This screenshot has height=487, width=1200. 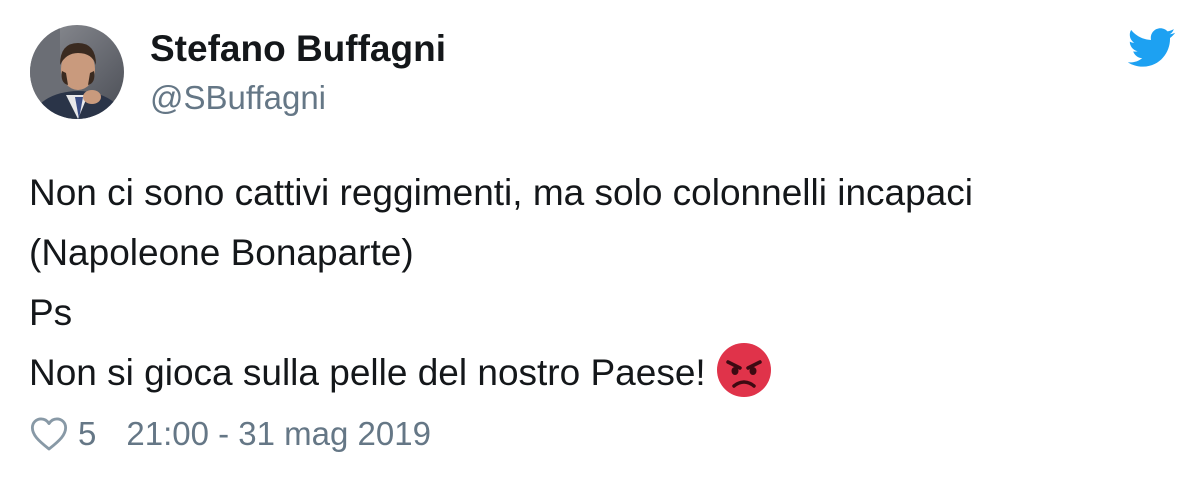 I want to click on user-handle: @SBuffagni, so click(x=238, y=98).